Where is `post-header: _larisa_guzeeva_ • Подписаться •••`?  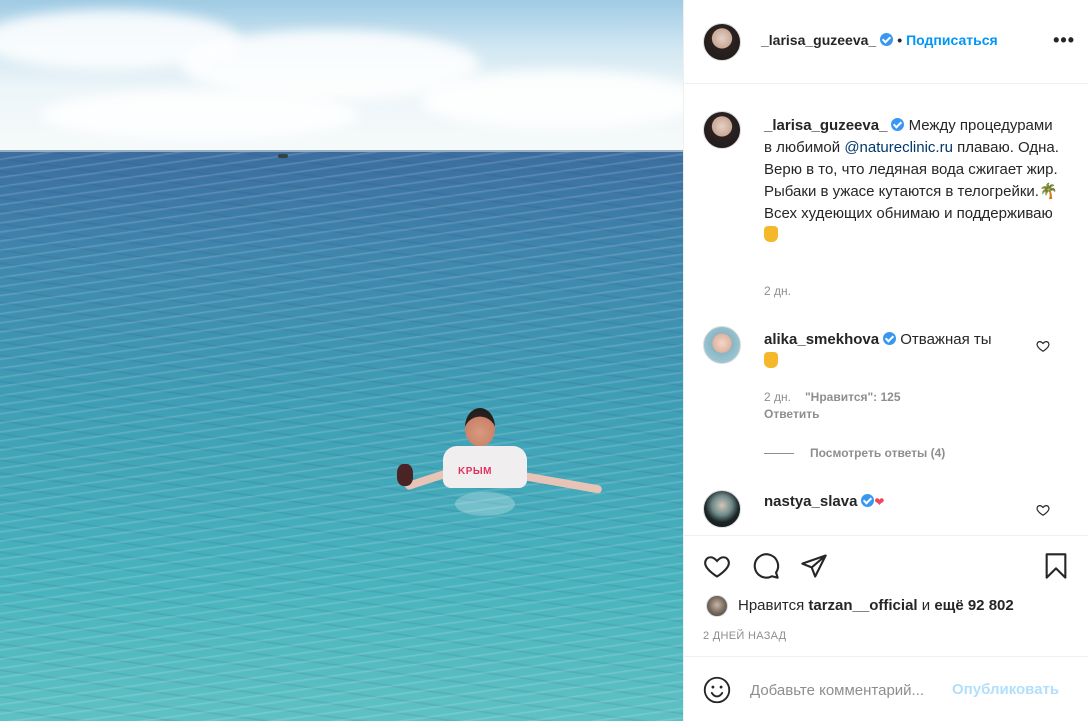 post-header: _larisa_guzeeva_ • Подписаться ••• is located at coordinates (886, 42).